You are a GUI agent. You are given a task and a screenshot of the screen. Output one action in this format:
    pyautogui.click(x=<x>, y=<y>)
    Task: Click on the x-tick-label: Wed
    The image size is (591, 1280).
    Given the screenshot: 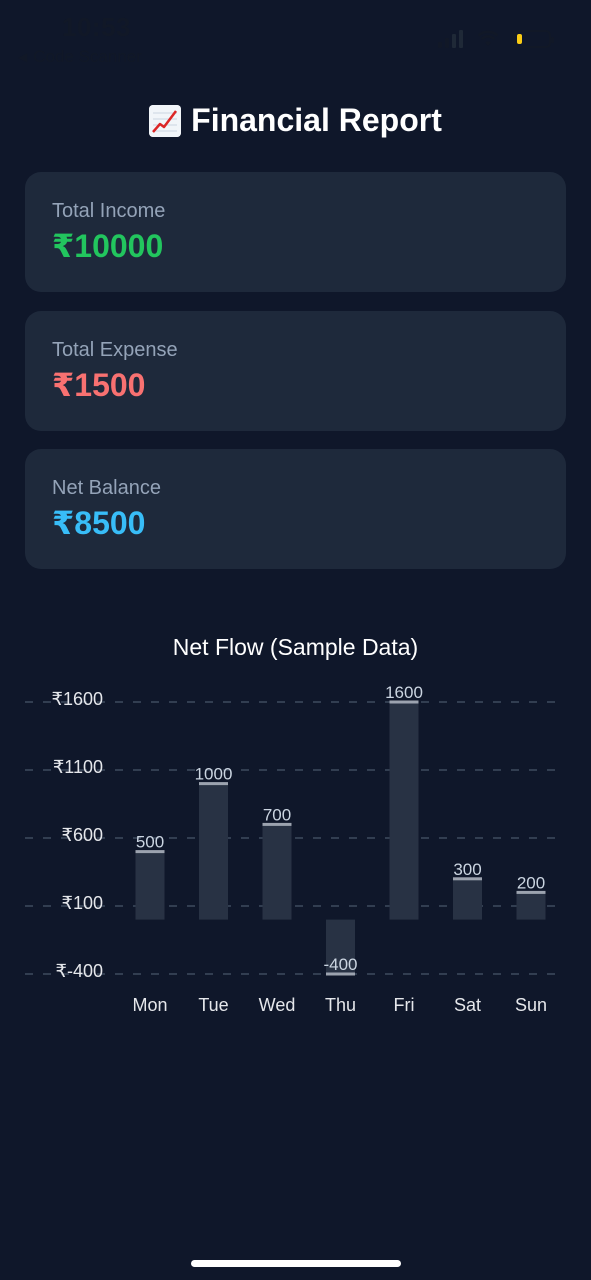 What is the action you would take?
    pyautogui.click(x=277, y=1005)
    